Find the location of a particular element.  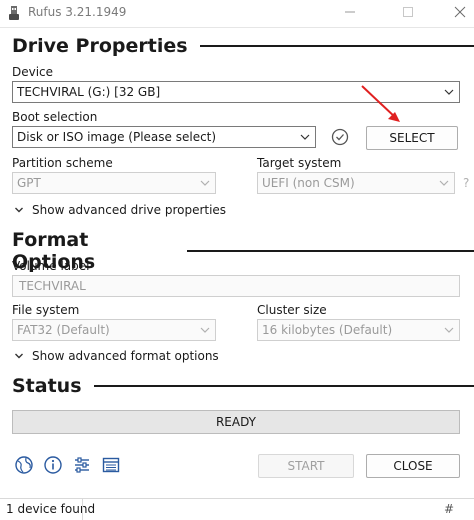

red-arrow-annotation-icon is located at coordinates (380, 103).